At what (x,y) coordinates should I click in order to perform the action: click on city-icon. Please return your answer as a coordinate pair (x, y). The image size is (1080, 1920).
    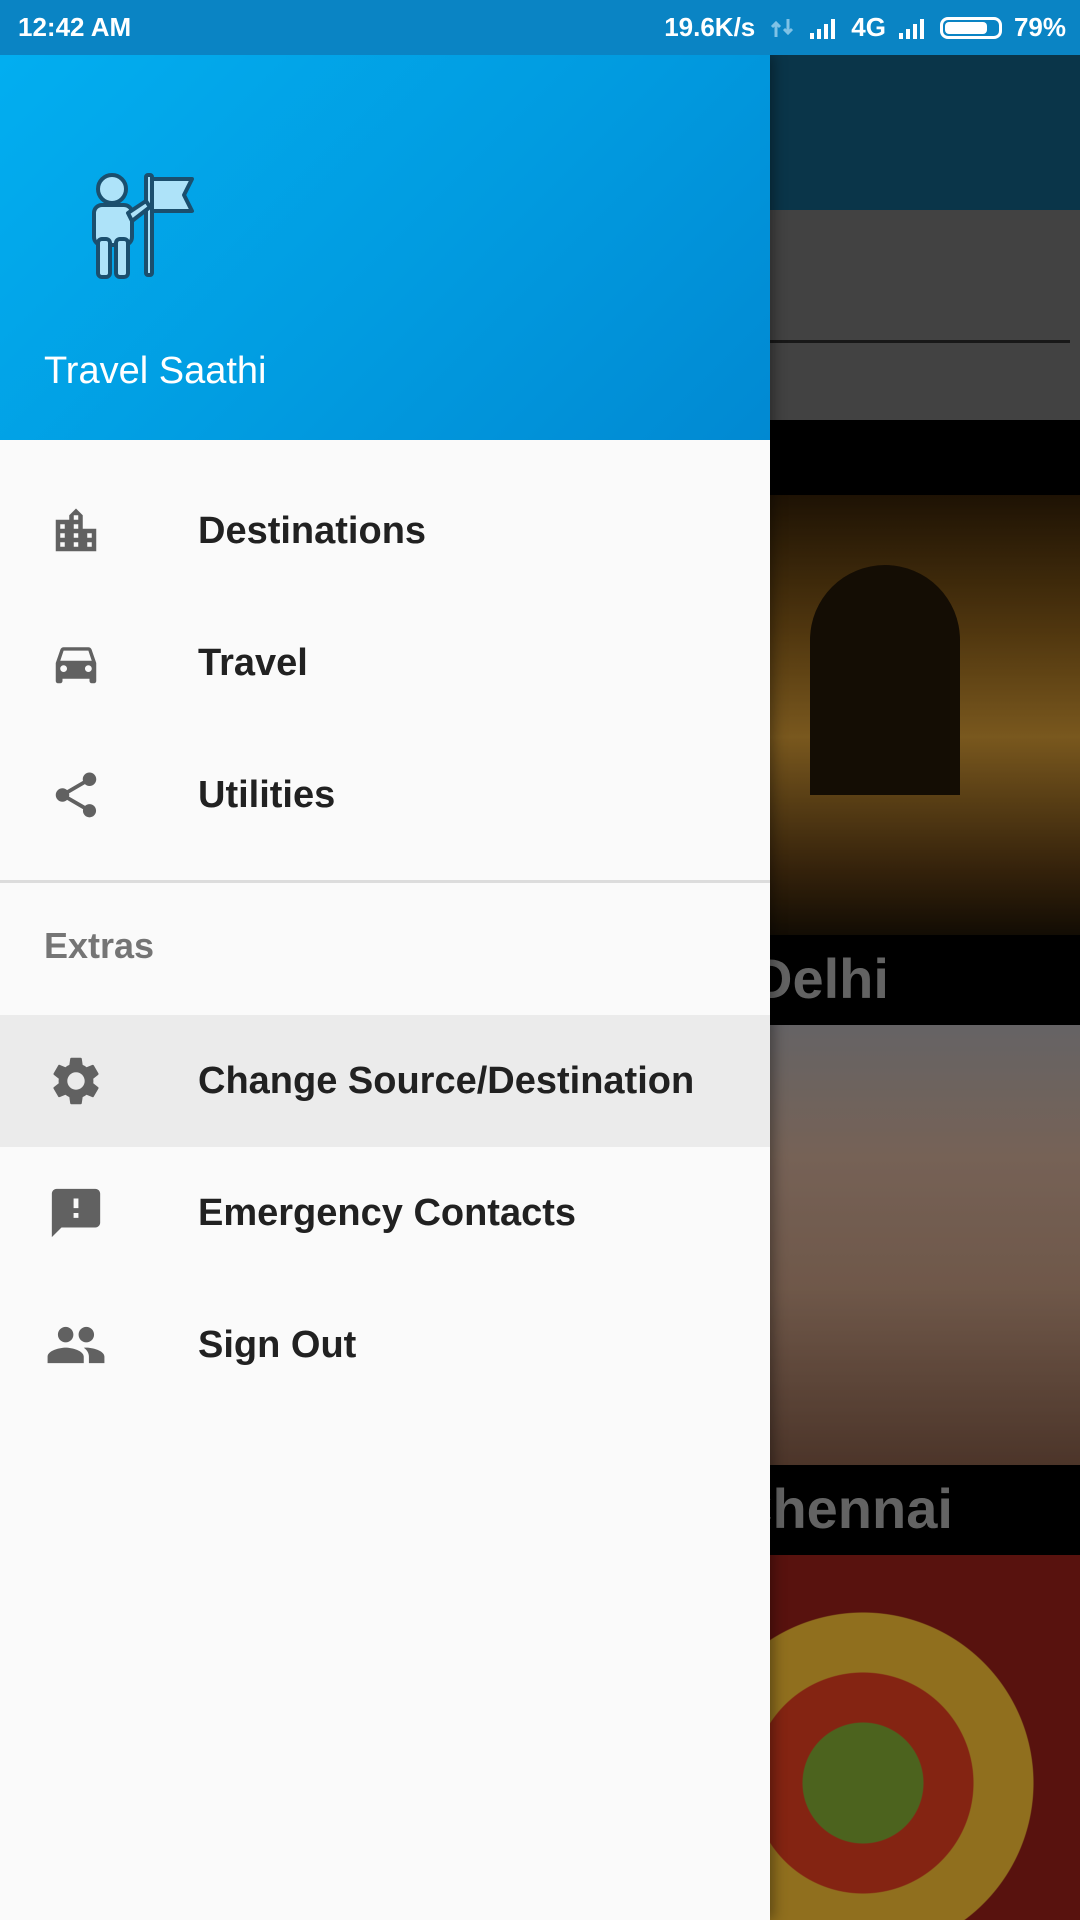
    Looking at the image, I should click on (76, 531).